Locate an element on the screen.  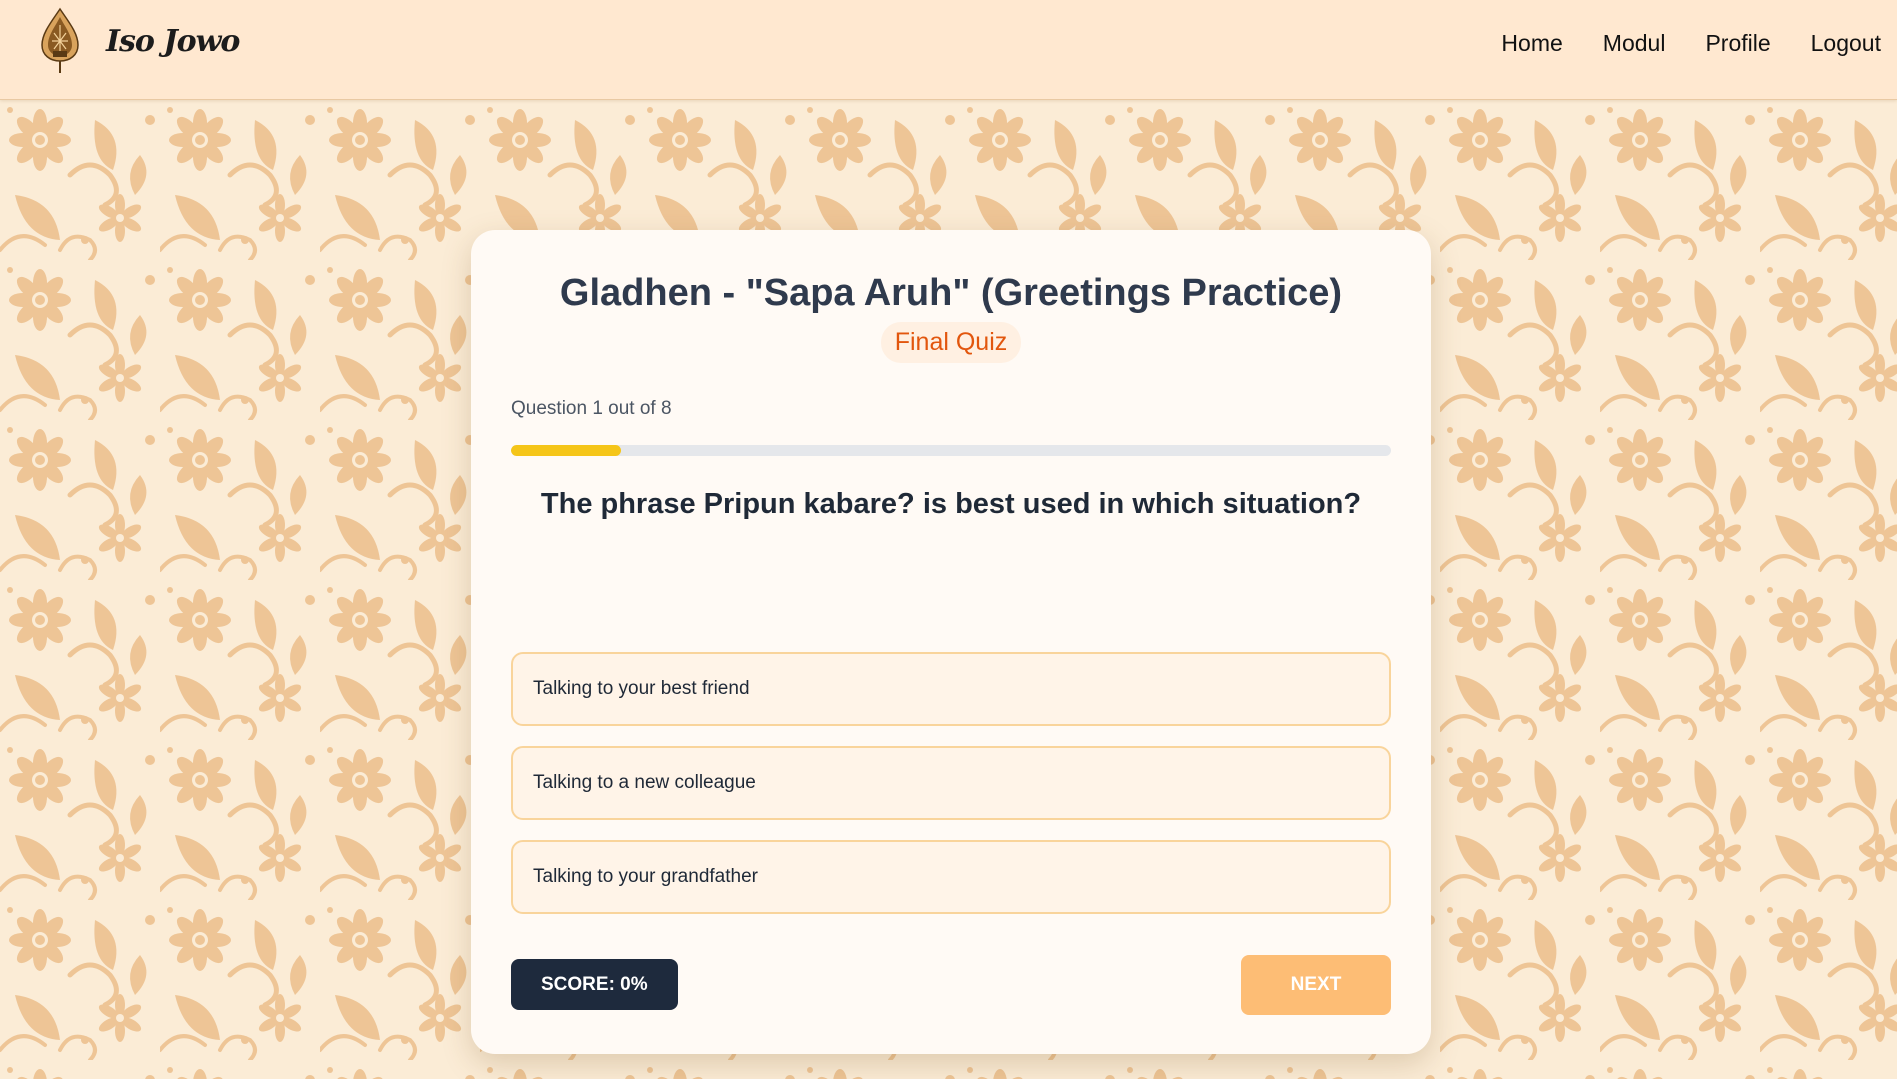
brand-name: Iso Jowo is located at coordinates (173, 41).